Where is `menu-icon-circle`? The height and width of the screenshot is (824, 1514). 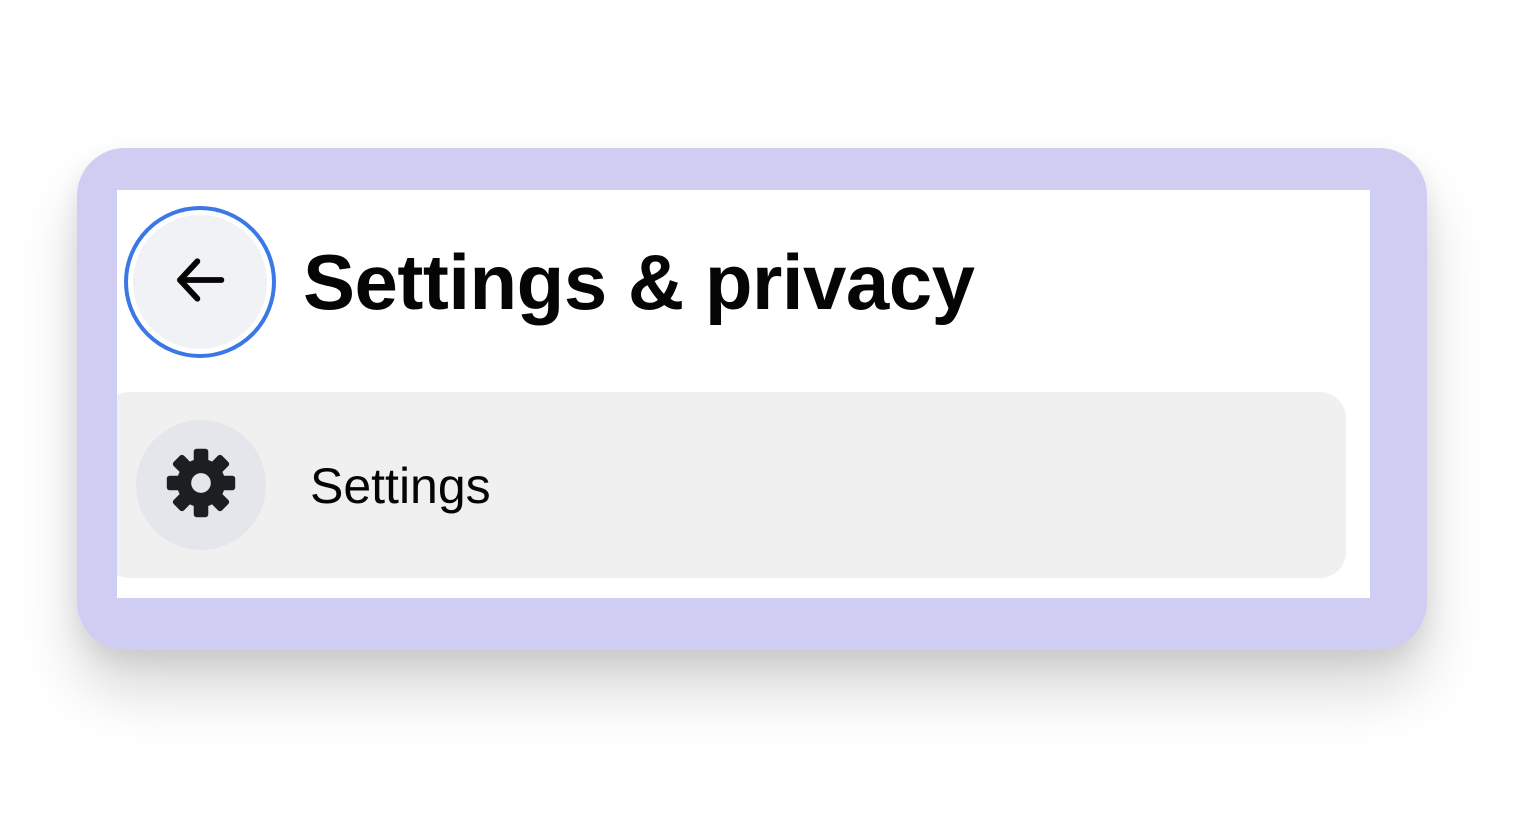
menu-icon-circle is located at coordinates (201, 485).